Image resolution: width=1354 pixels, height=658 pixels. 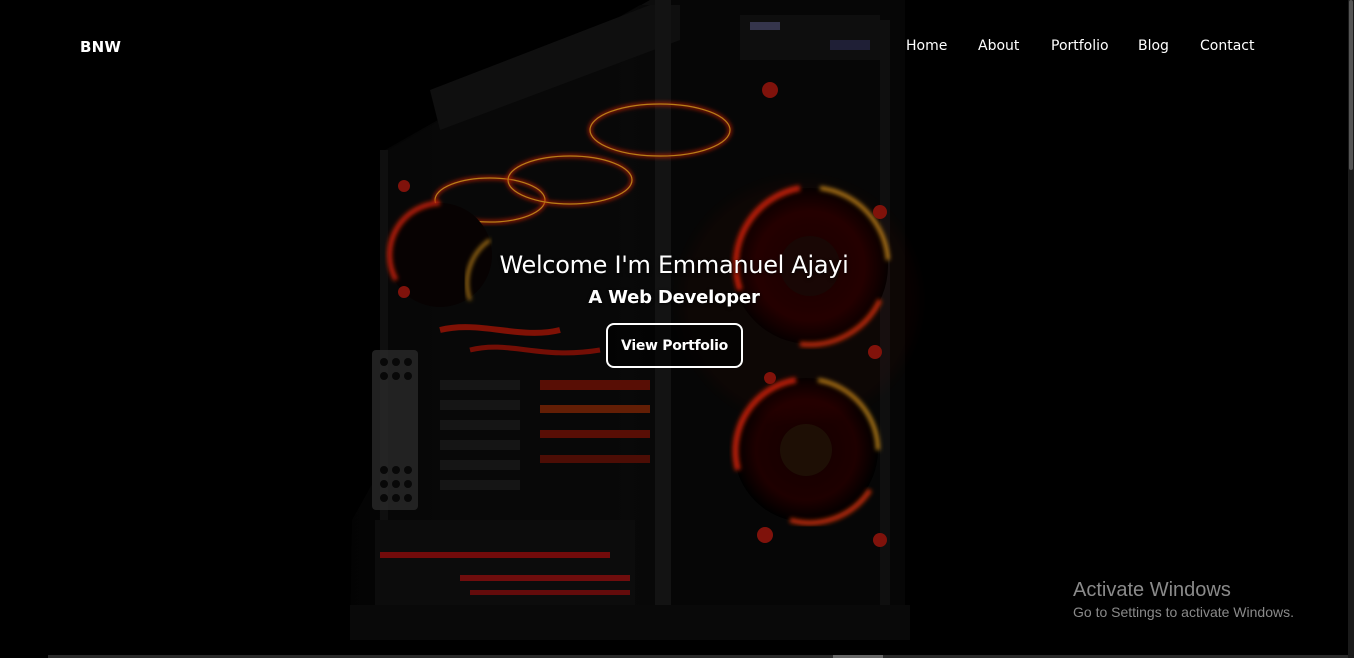 I want to click on hero-title: Welcome I'm Emmanuel Ajayi, so click(x=674, y=265).